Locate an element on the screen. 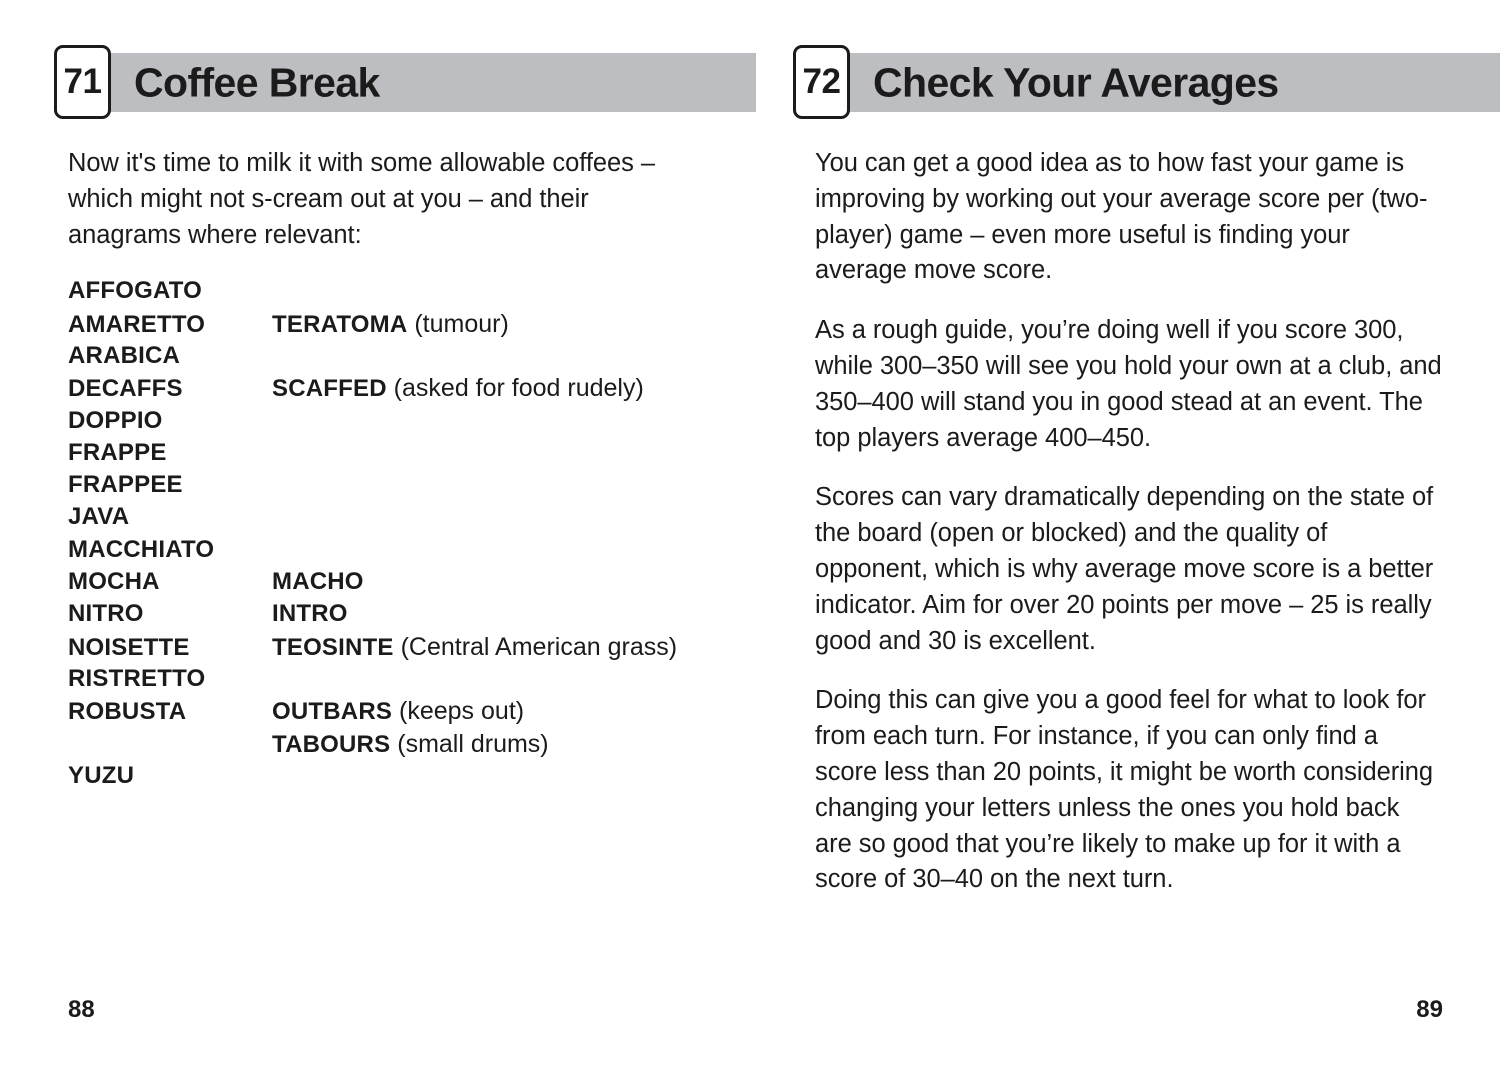 Image resolution: width=1500 pixels, height=1068 pixels. anagram-word: SCAFFED is located at coordinates (329, 389).